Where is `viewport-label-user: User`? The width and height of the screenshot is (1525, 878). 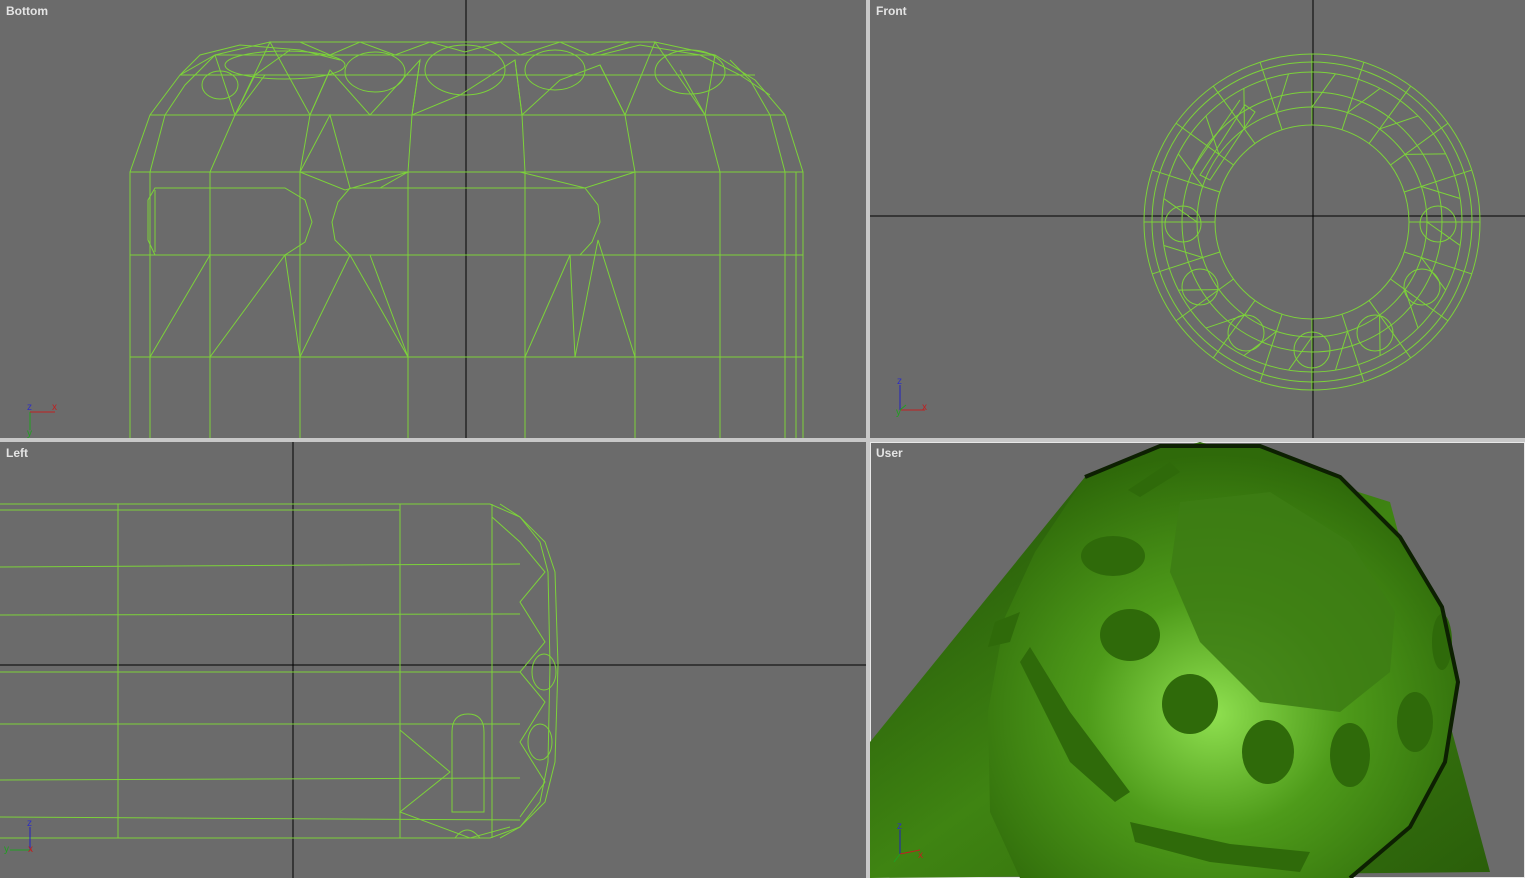 viewport-label-user: User is located at coordinates (889, 453).